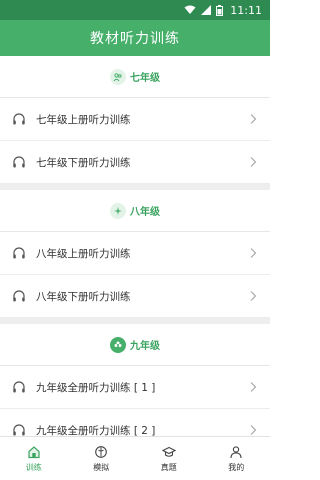 This screenshot has width=320, height=480. What do you see at coordinates (118, 76) in the screenshot?
I see `people-icon` at bounding box center [118, 76].